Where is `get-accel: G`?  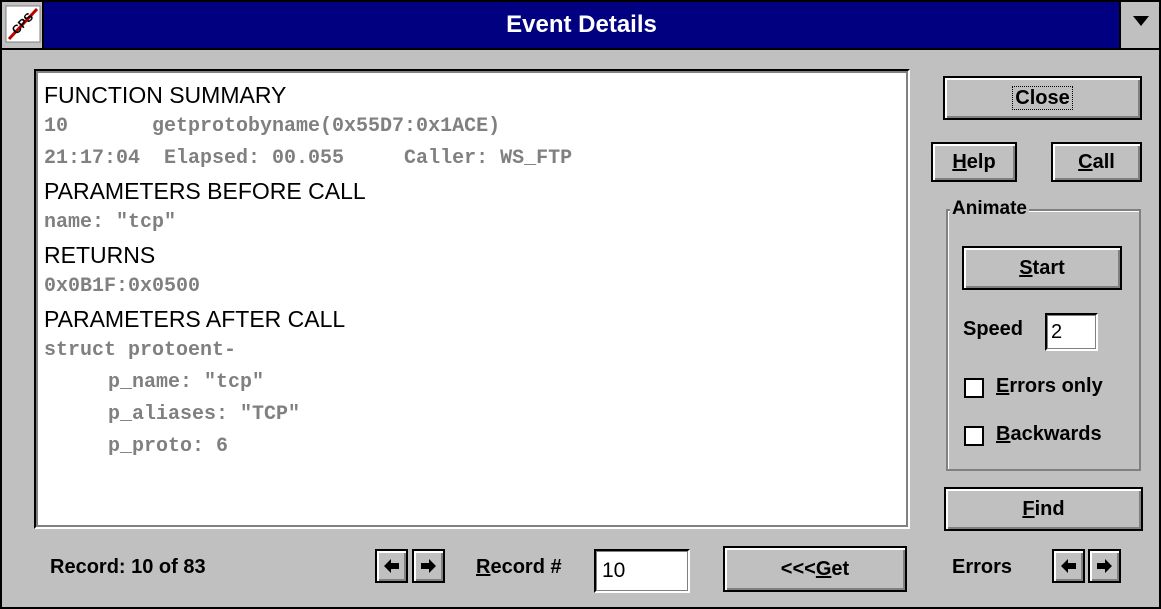
get-accel: G is located at coordinates (823, 569).